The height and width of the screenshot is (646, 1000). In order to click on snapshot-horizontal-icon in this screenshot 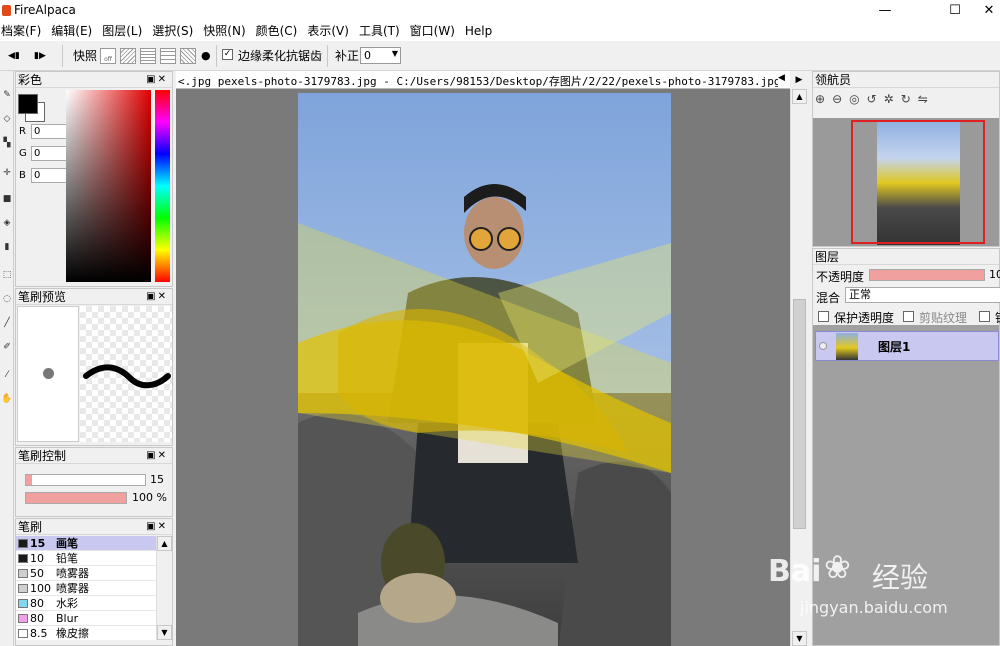, I will do `click(168, 56)`.